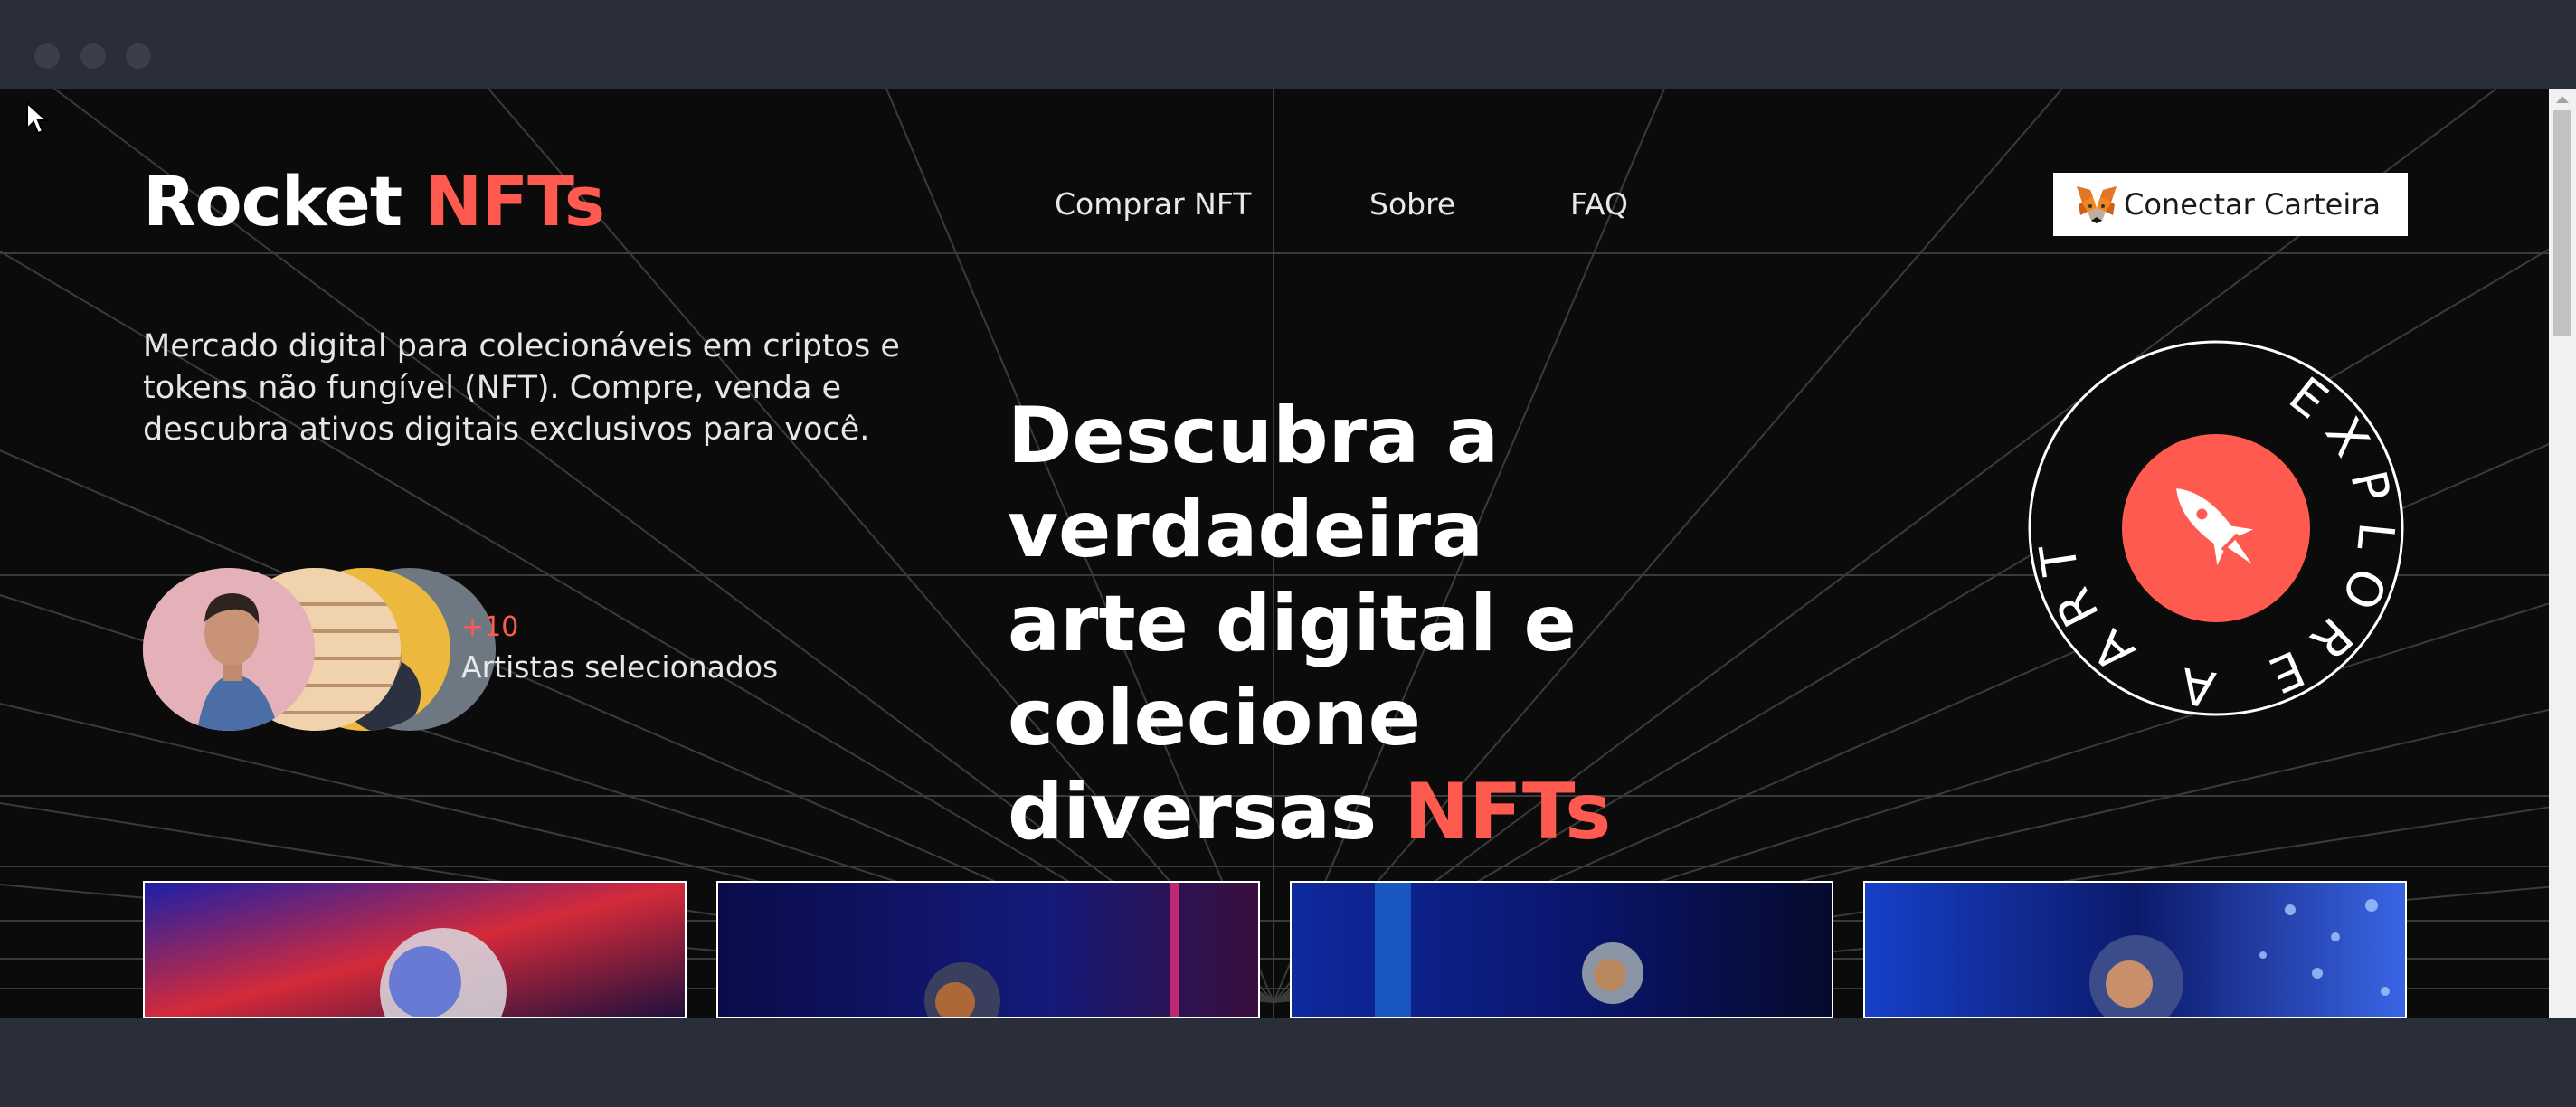 Image resolution: width=2576 pixels, height=1107 pixels. What do you see at coordinates (1254, 483) in the screenshot?
I see `hero-line-1: Descubra a verdadeira` at bounding box center [1254, 483].